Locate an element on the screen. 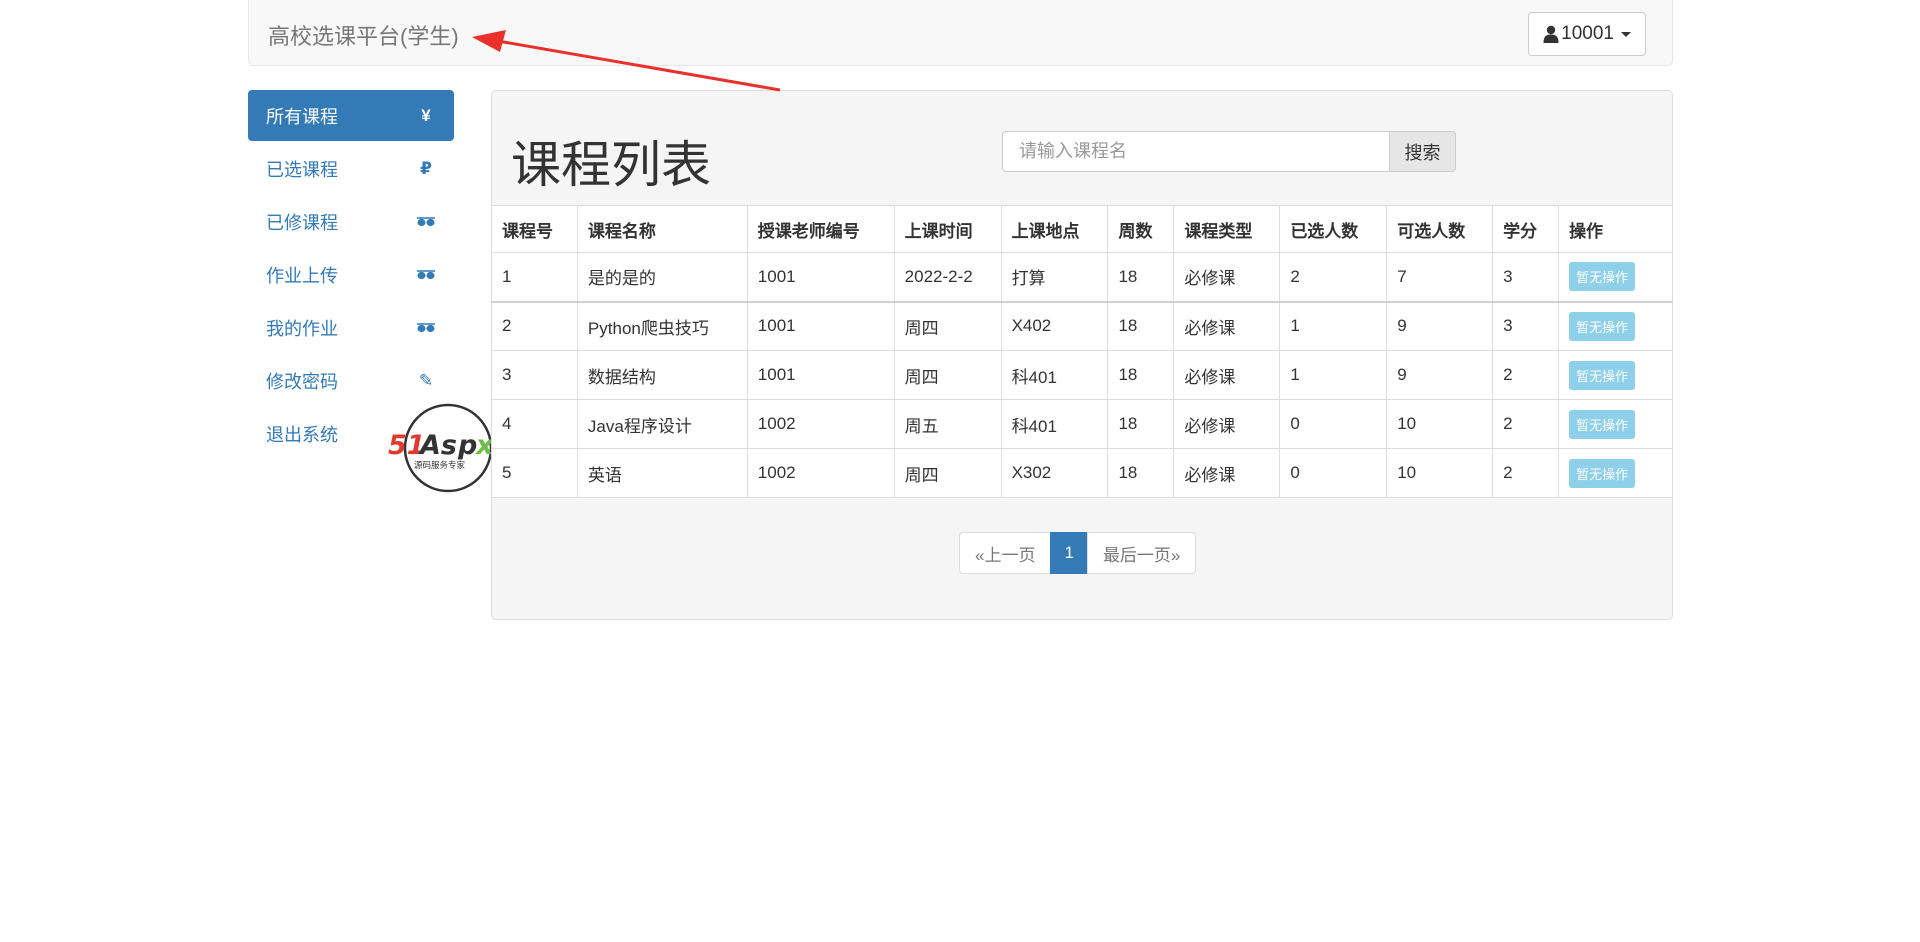 The width and height of the screenshot is (1920, 942). sidebar-item-completed-courses: 已修课程 is located at coordinates (351, 221).